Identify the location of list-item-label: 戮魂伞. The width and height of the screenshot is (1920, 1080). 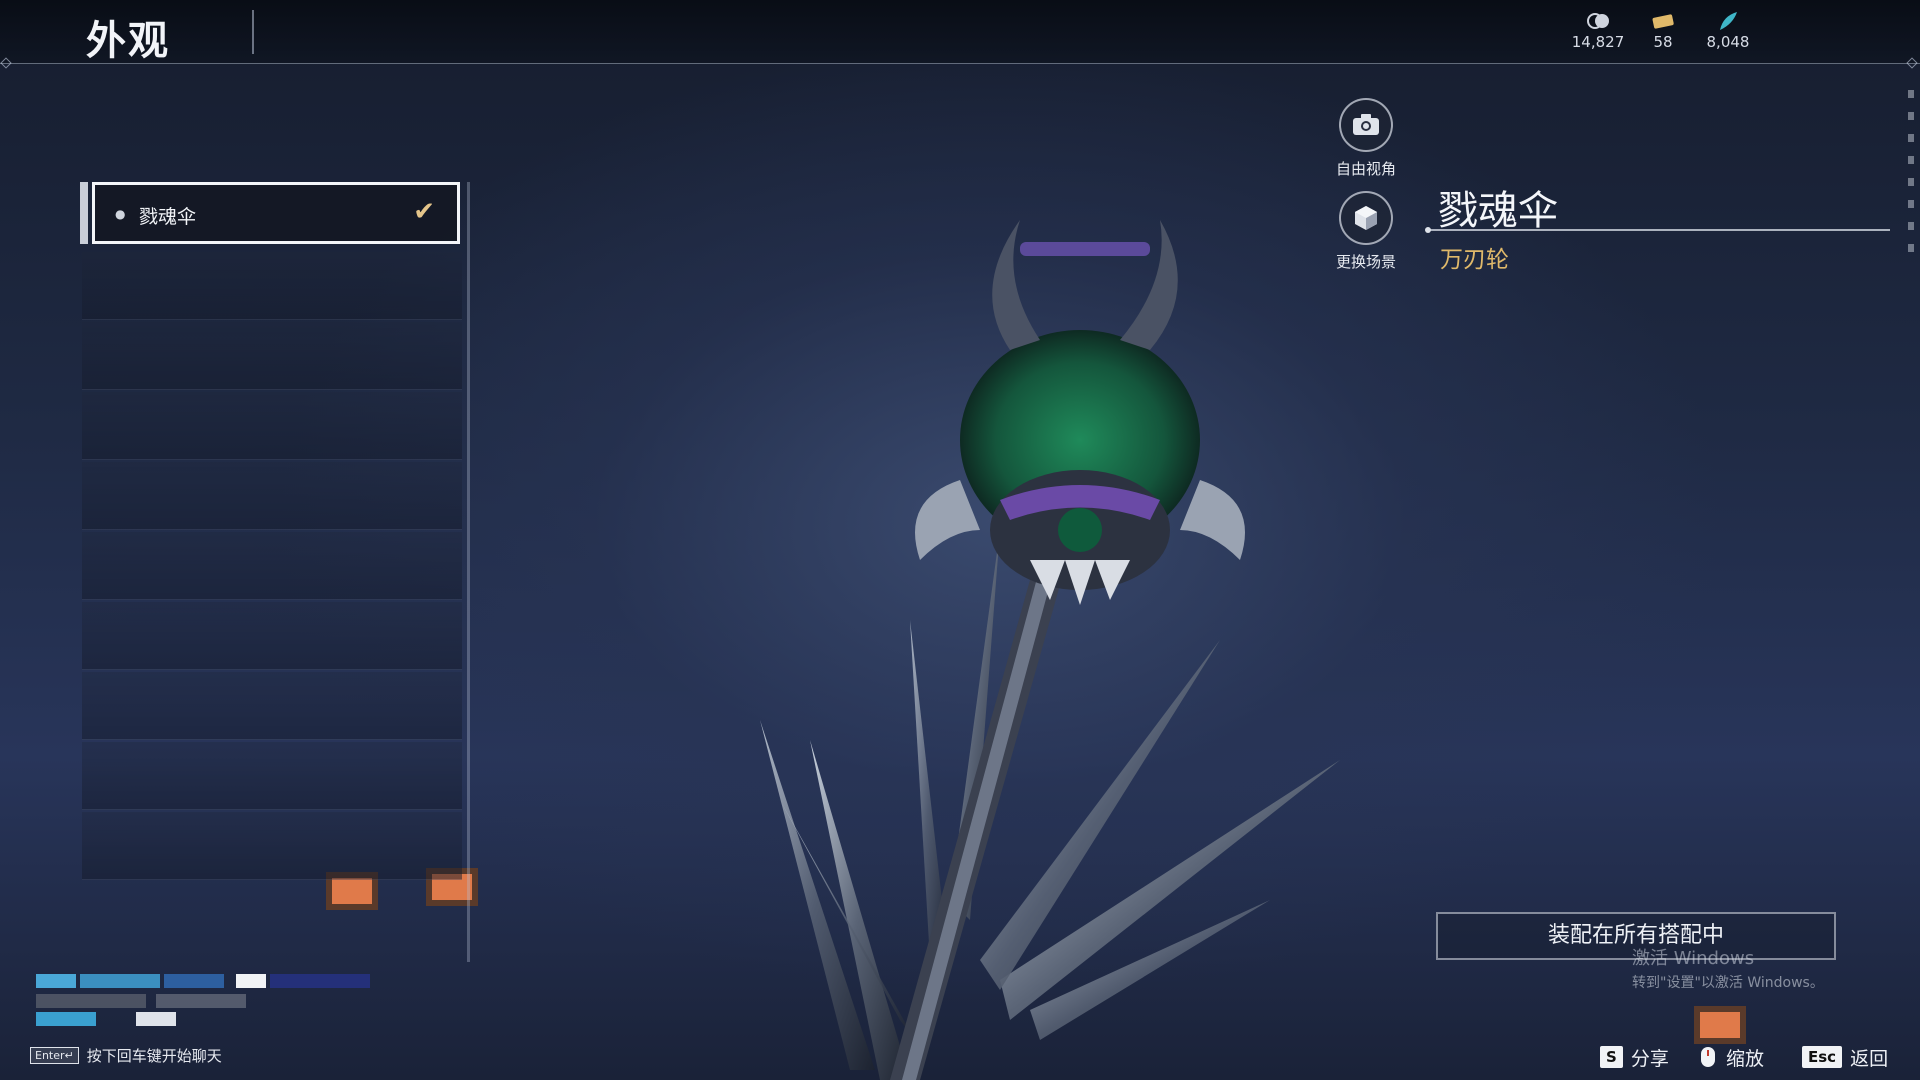
(168, 217).